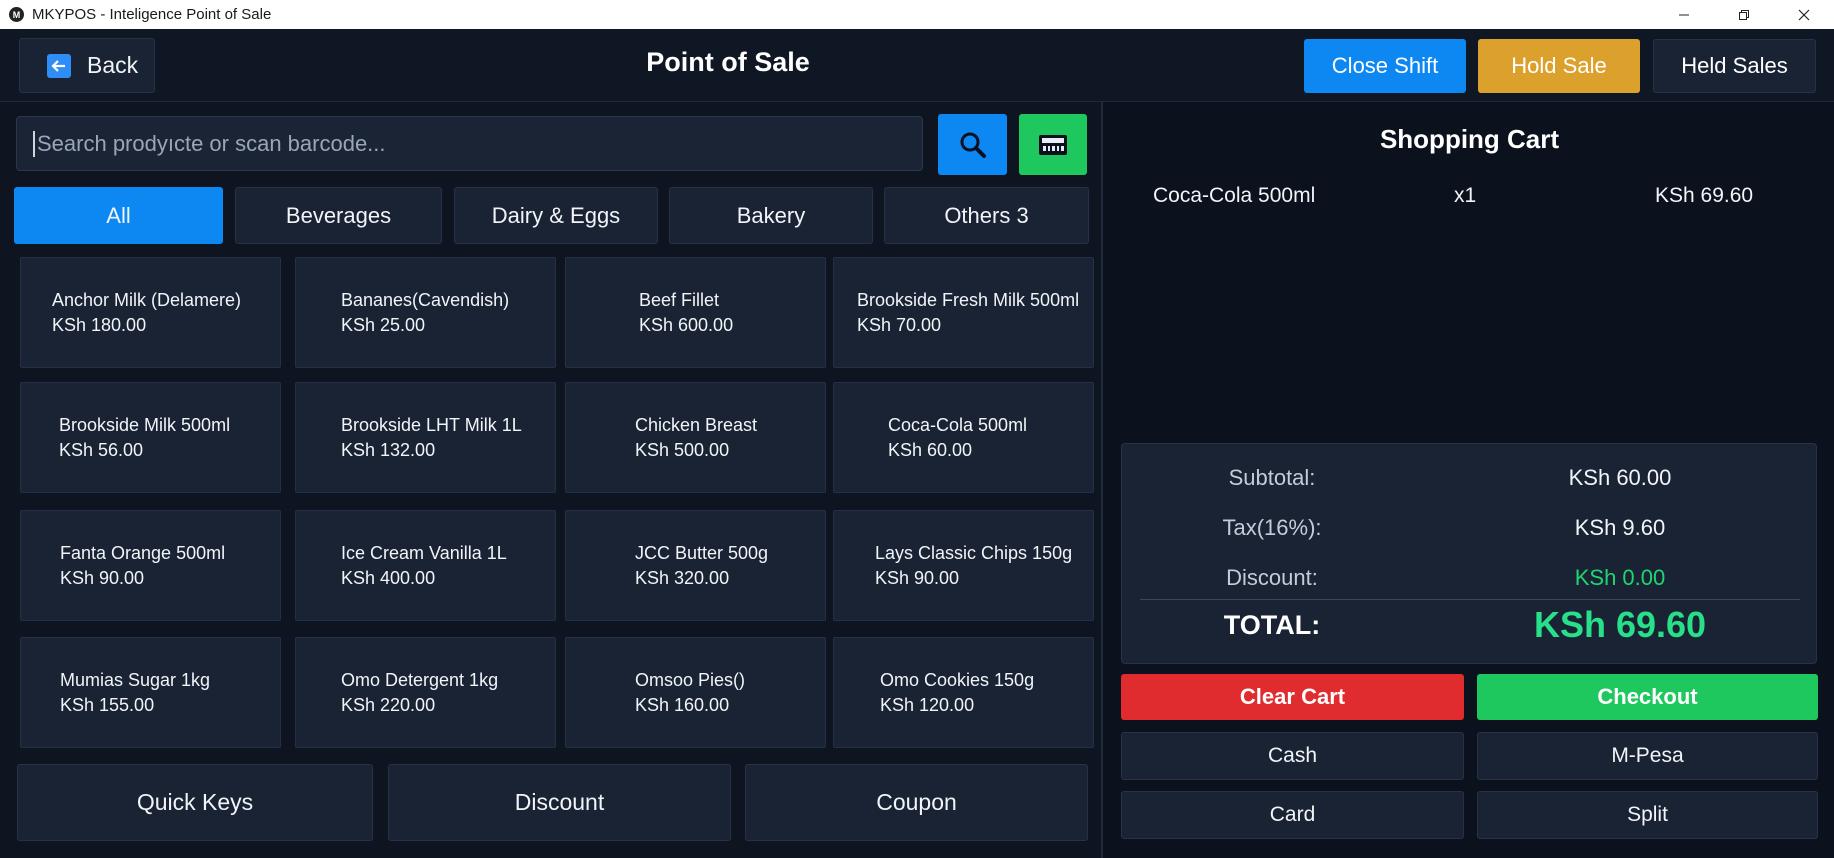 The height and width of the screenshot is (858, 1834). I want to click on product-tile: Omo Cookies 150g KSh 120.00, so click(963, 692).